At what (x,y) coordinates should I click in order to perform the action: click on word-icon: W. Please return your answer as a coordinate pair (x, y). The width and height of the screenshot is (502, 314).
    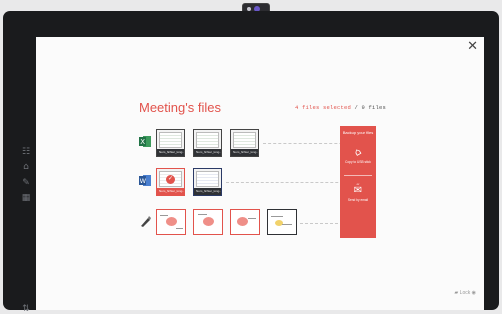
    Looking at the image, I should click on (145, 180).